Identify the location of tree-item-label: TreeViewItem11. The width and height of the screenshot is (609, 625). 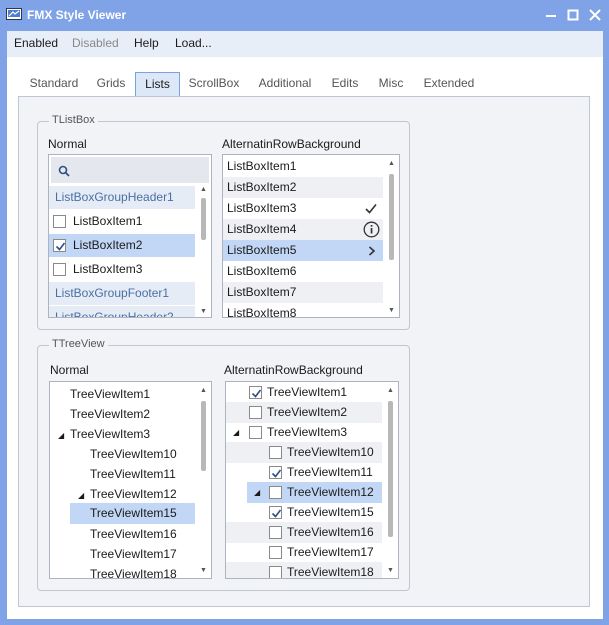
(330, 472).